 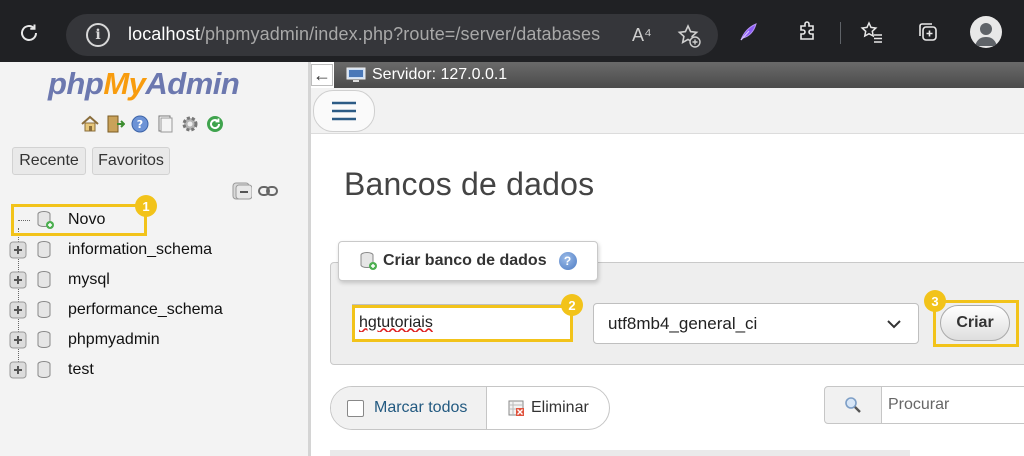 I want to click on extension-feather-icon, so click(x=748, y=32).